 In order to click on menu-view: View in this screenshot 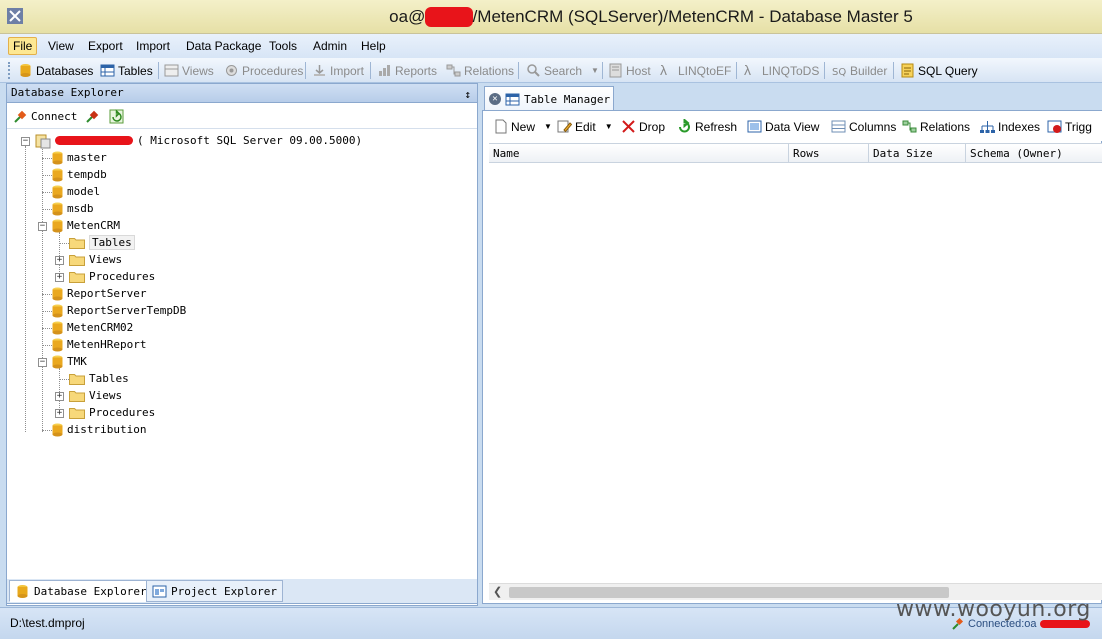, I will do `click(61, 46)`.